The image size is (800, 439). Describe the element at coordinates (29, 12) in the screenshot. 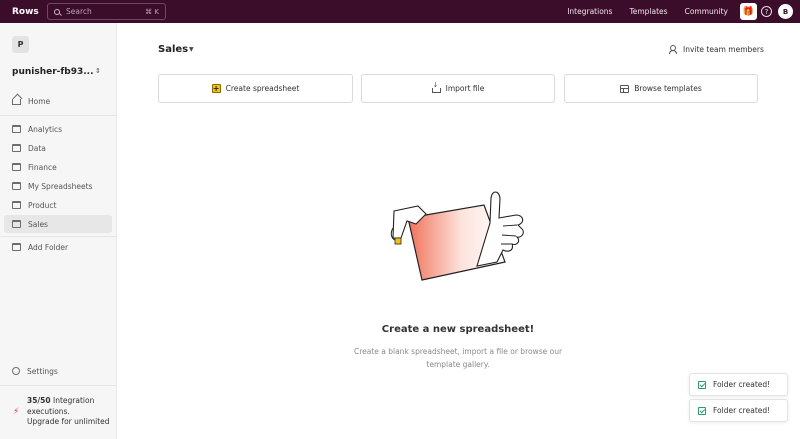

I see `app-logo: Rows` at that location.